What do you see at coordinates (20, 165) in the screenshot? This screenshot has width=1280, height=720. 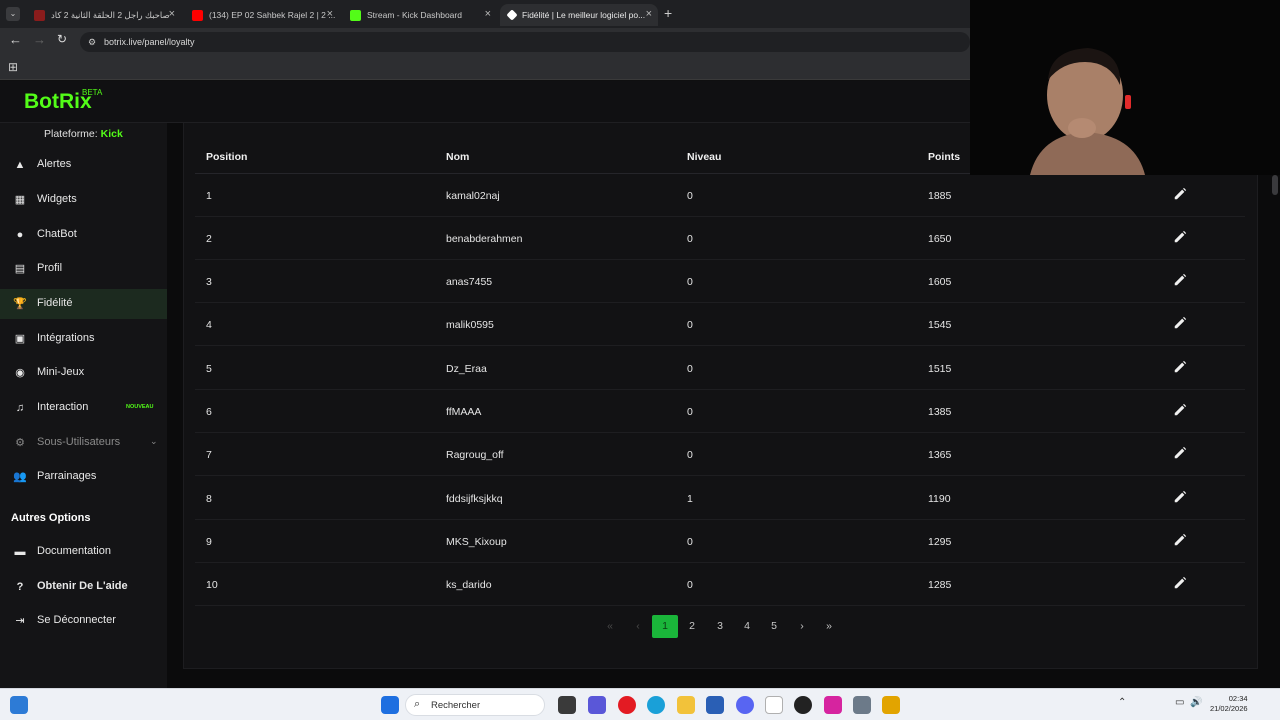 I see `warning-icon: ▲` at bounding box center [20, 165].